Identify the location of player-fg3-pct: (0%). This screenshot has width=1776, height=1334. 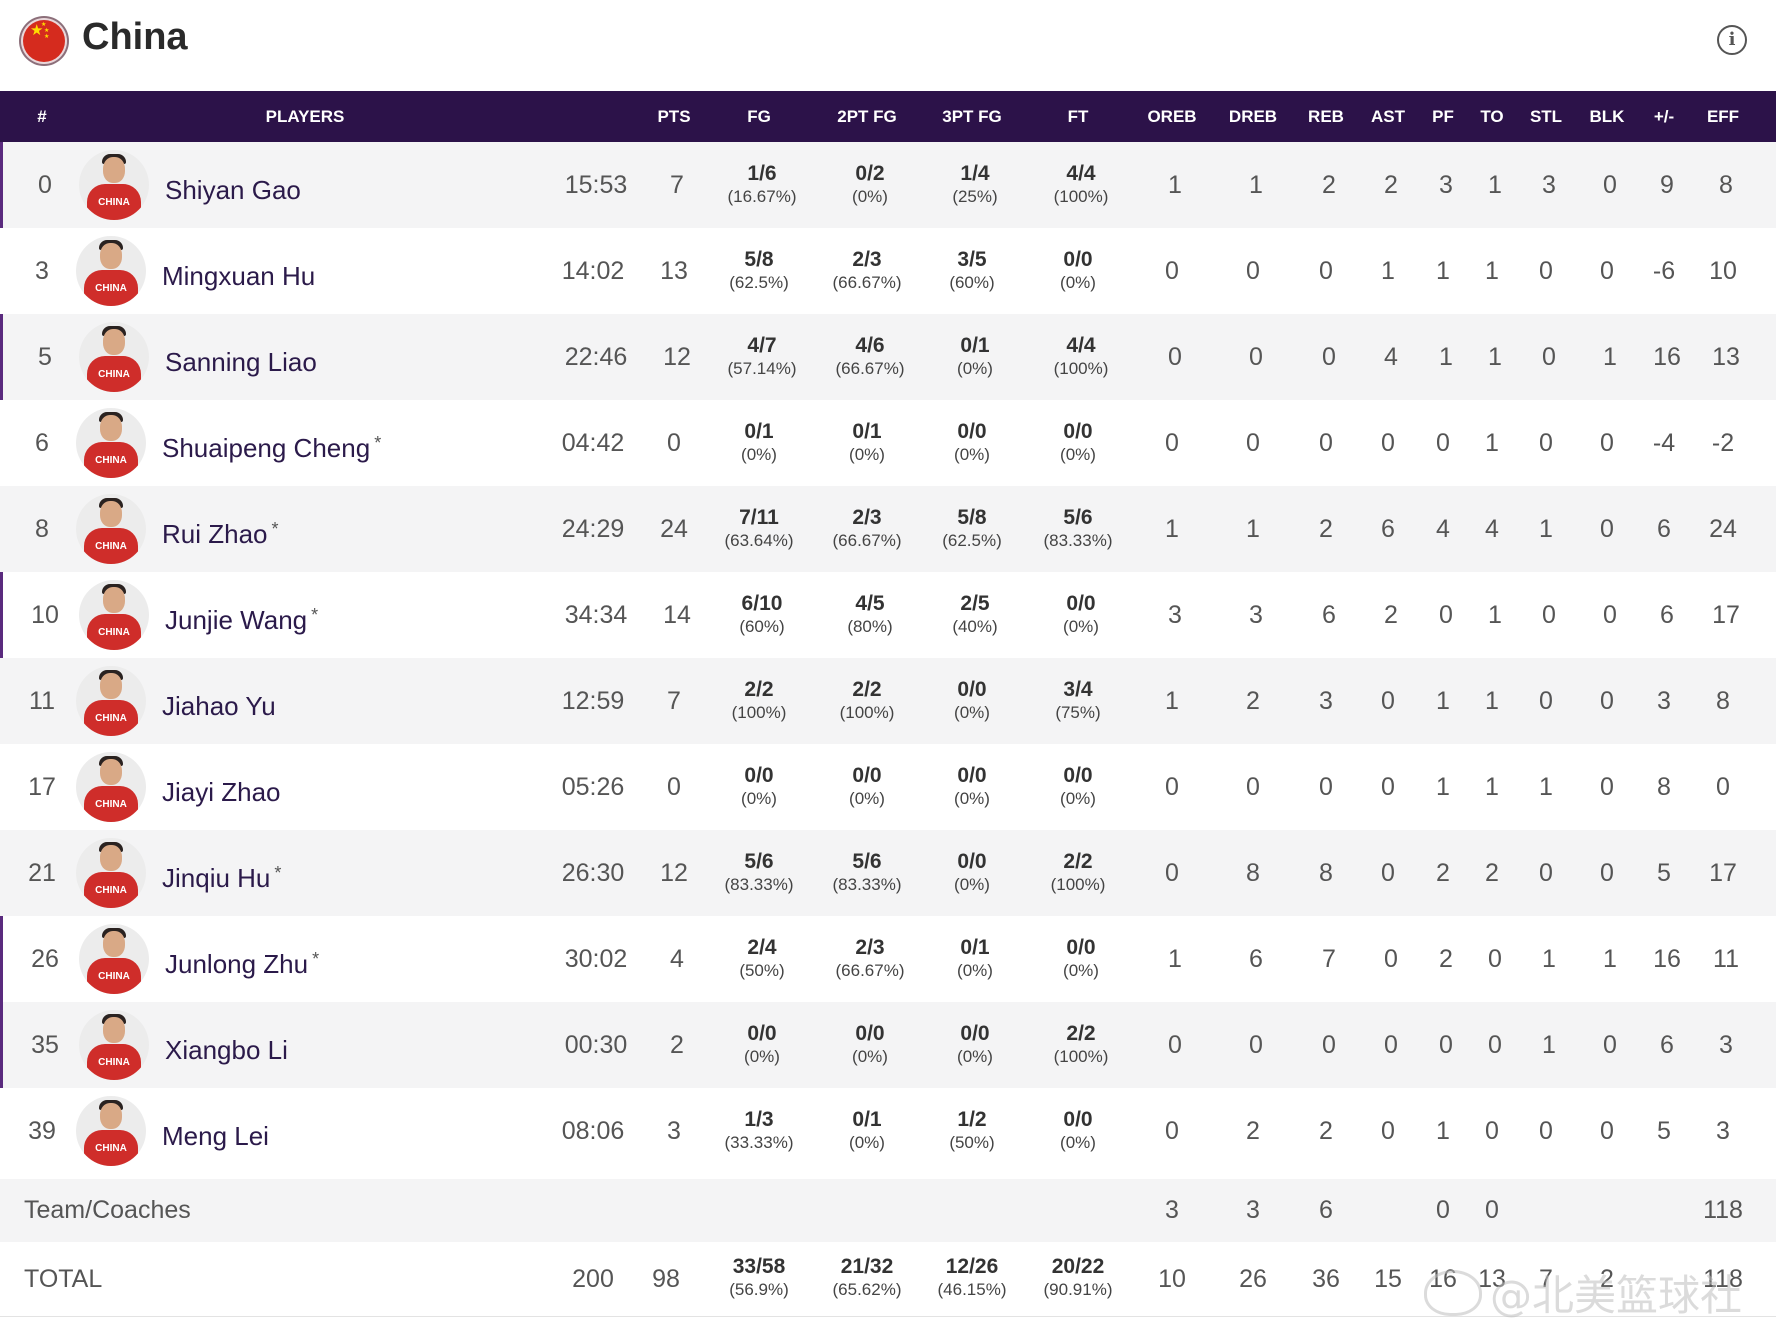
(972, 712).